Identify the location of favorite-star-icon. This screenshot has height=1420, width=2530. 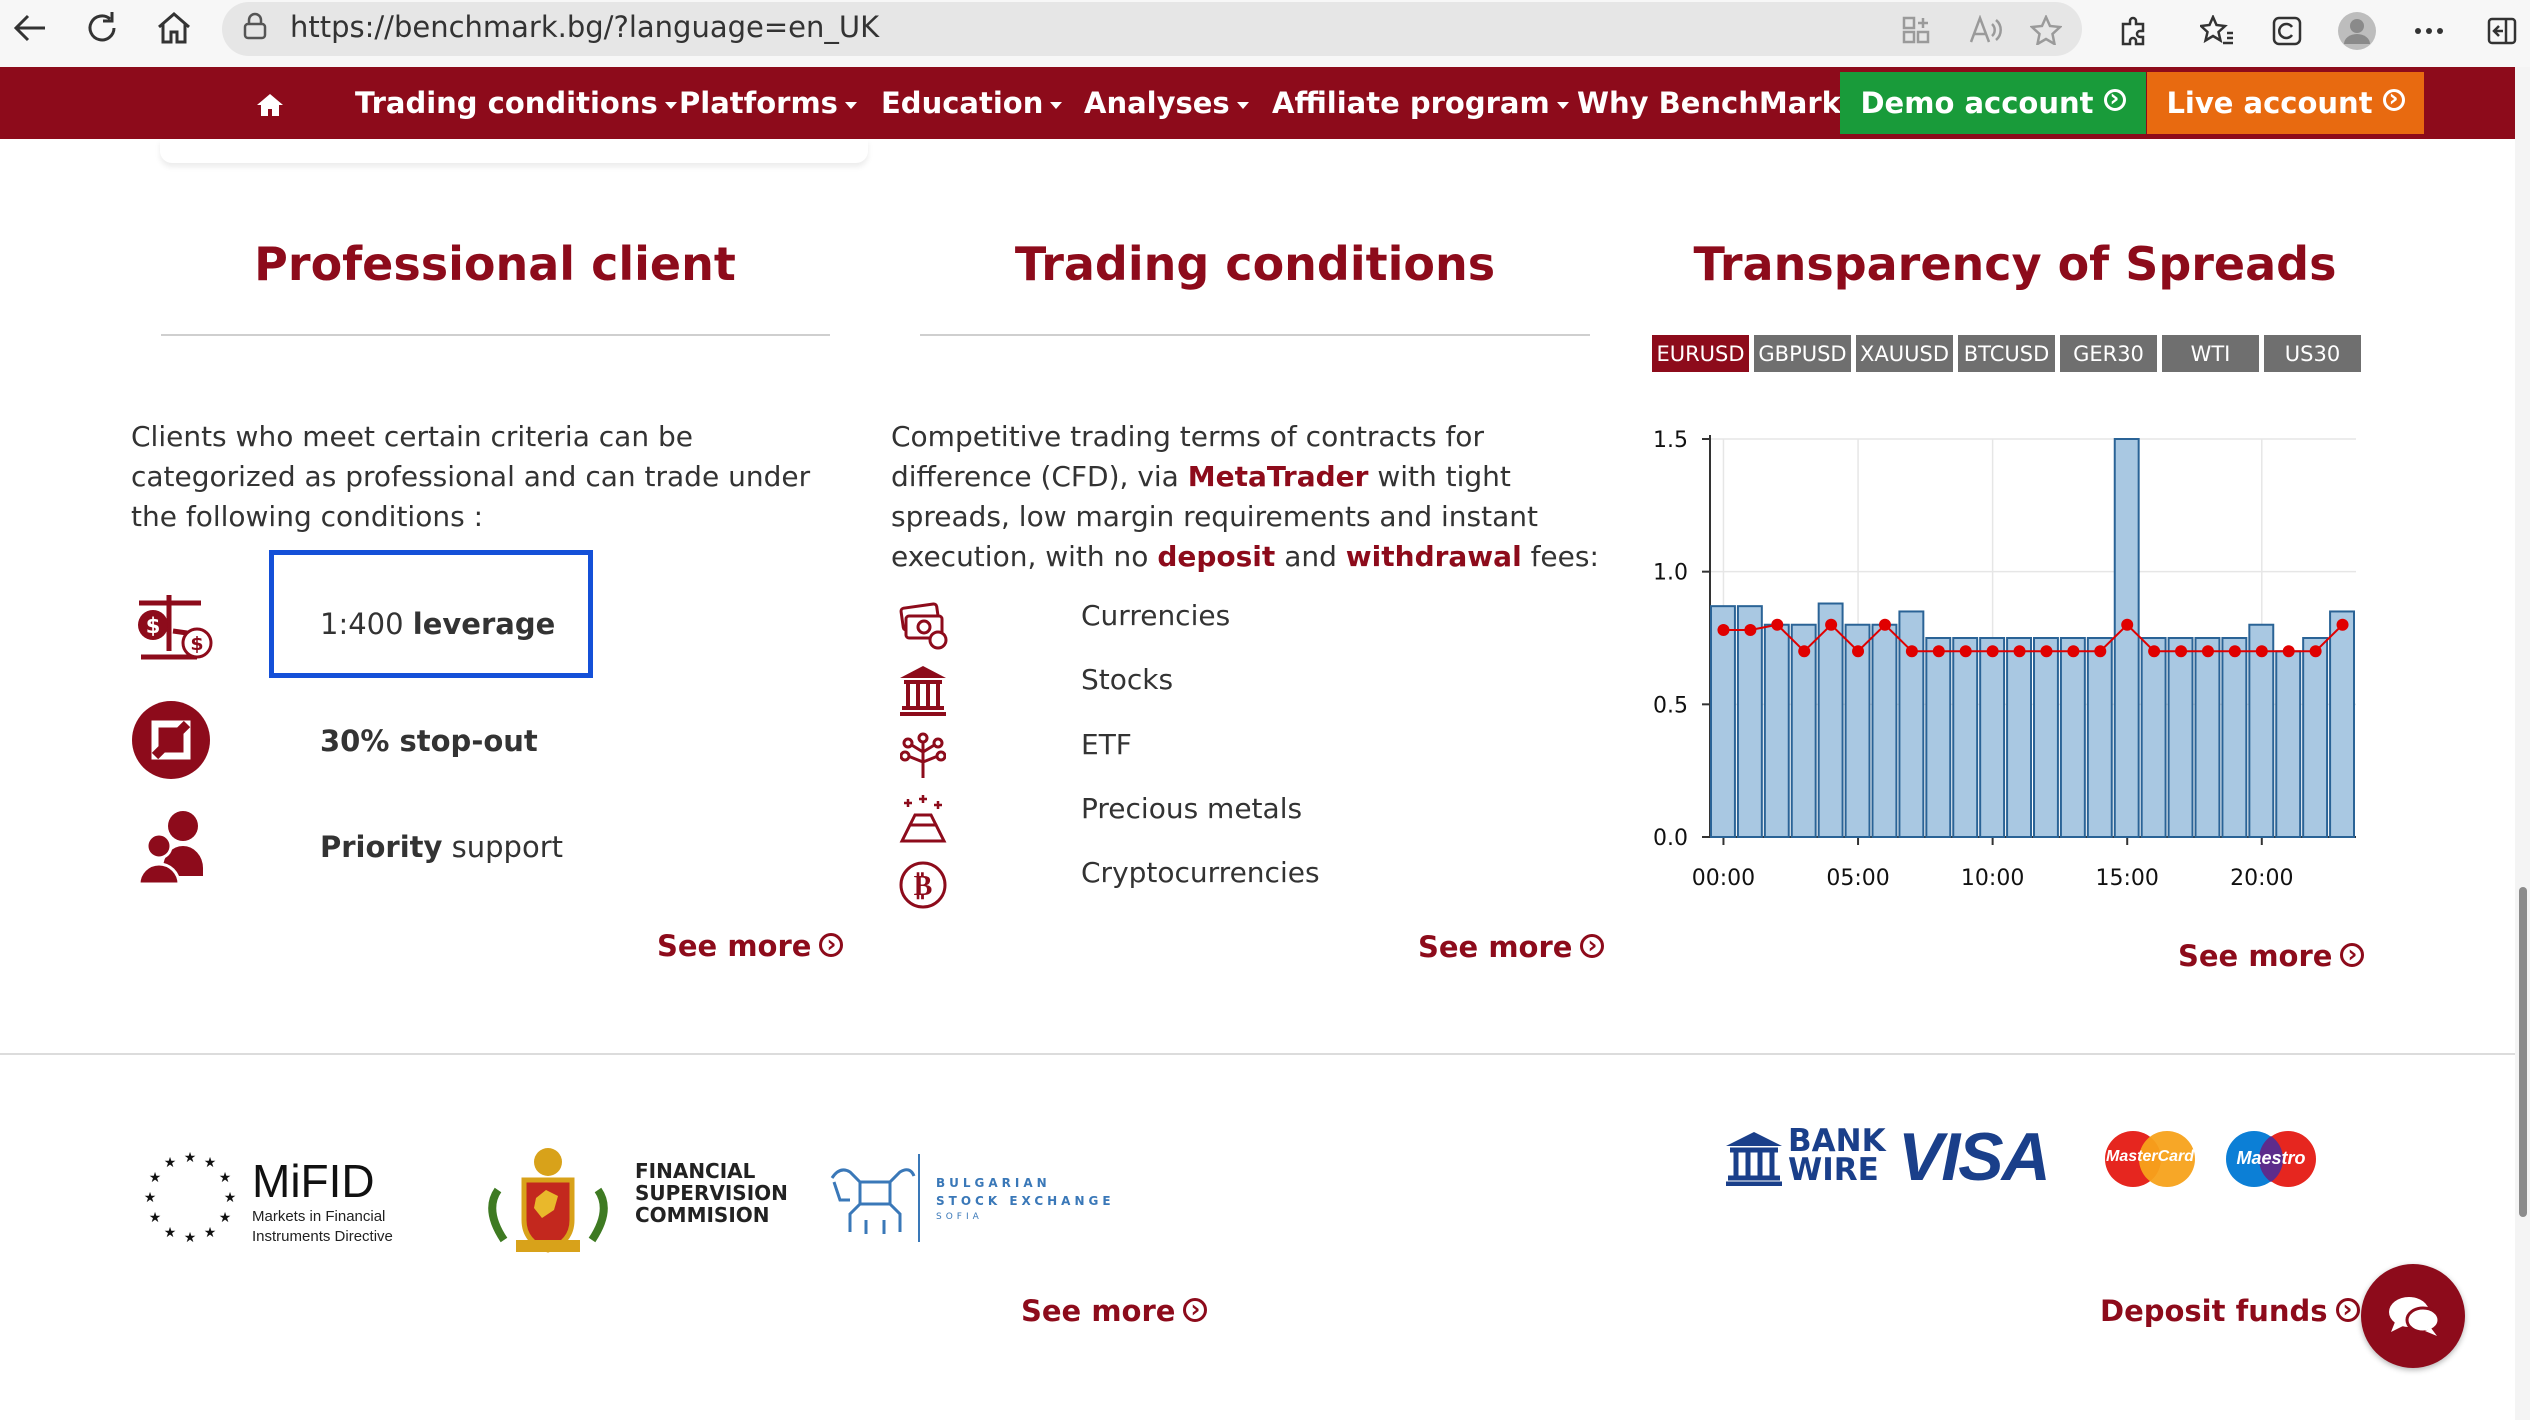
(2046, 30).